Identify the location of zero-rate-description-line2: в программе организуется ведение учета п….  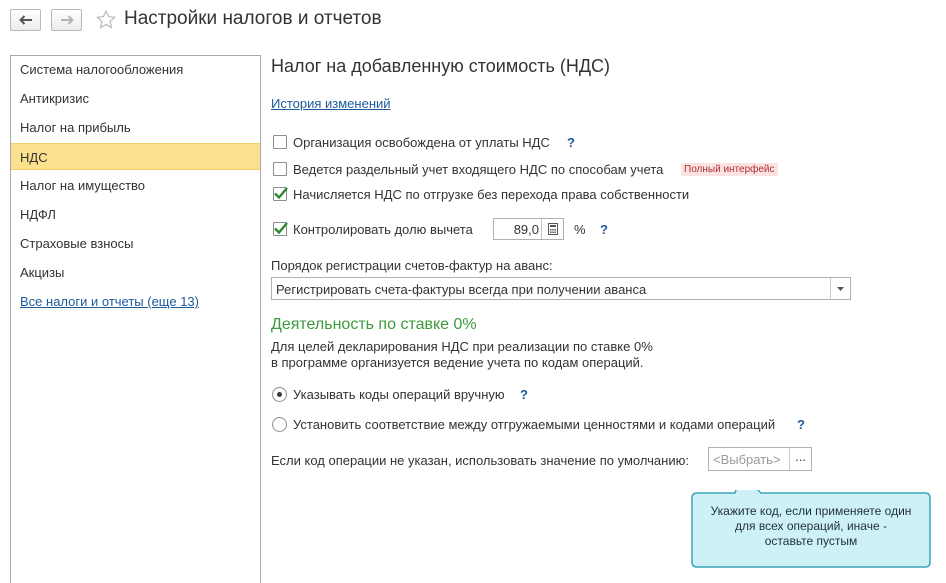
(457, 362).